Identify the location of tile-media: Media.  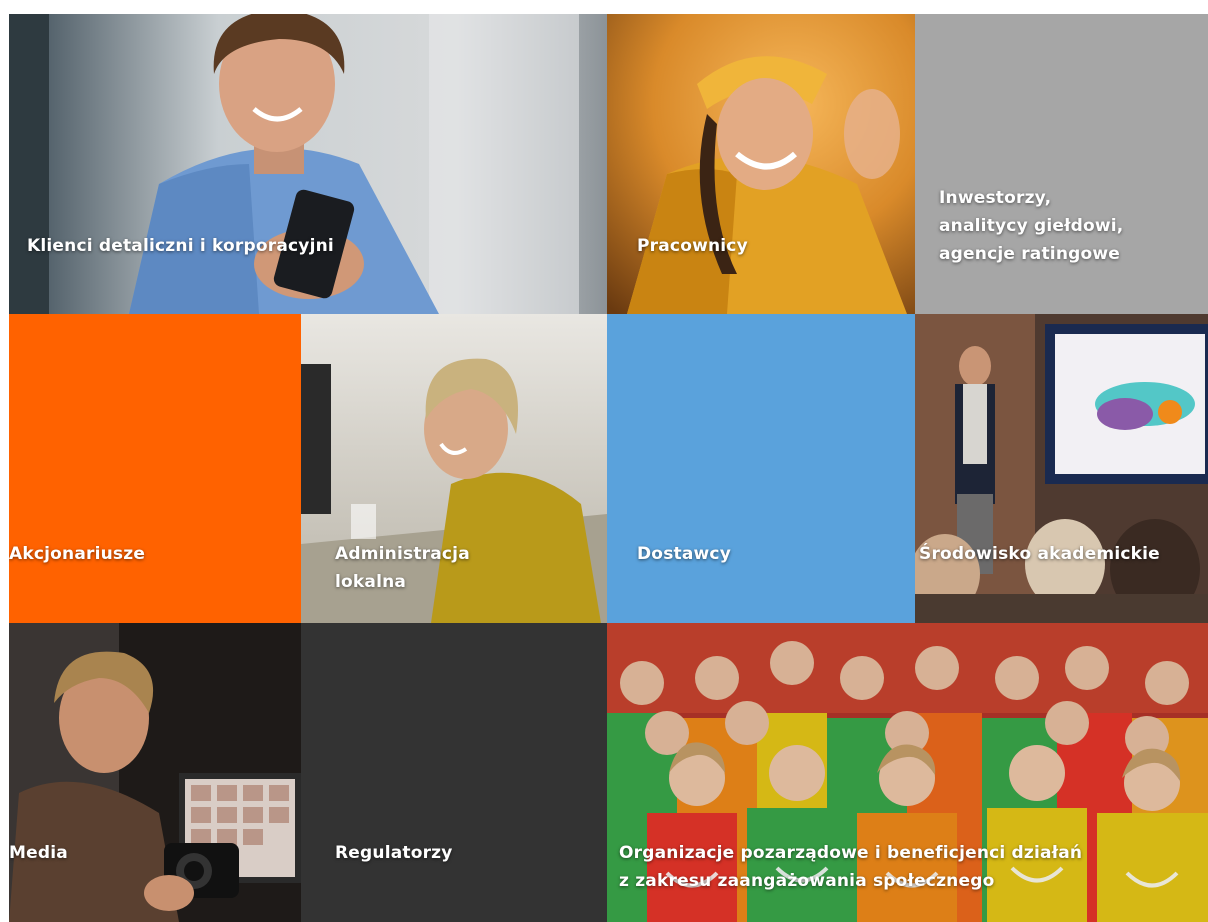
(155, 772).